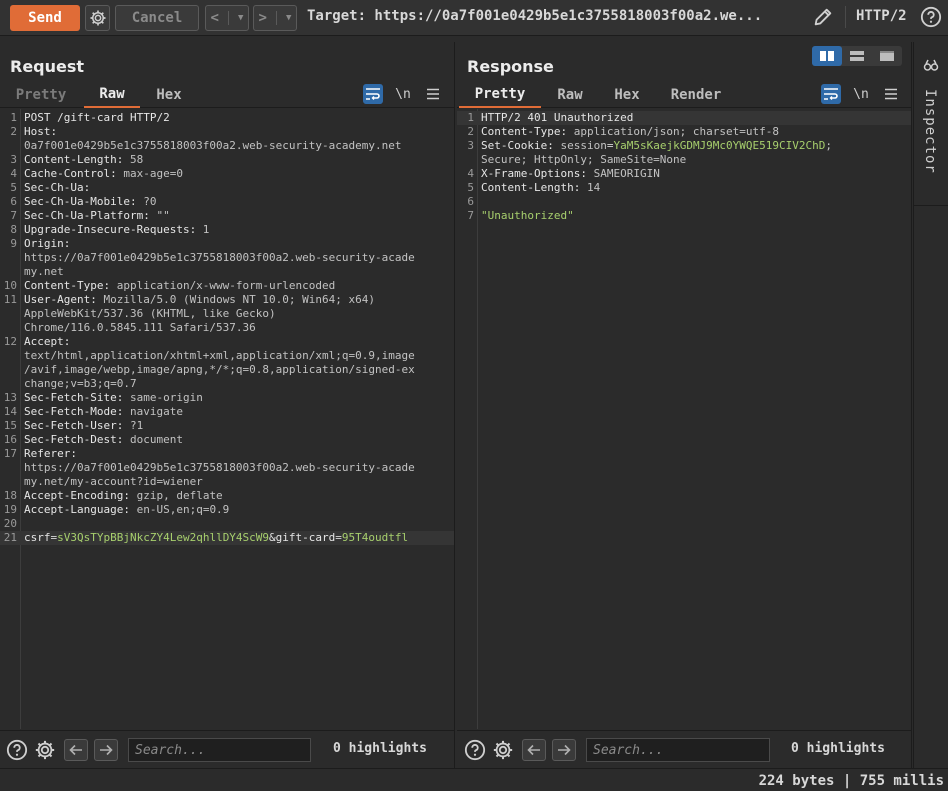  Describe the element at coordinates (10, 411) in the screenshot. I see `line-number: 14` at that location.